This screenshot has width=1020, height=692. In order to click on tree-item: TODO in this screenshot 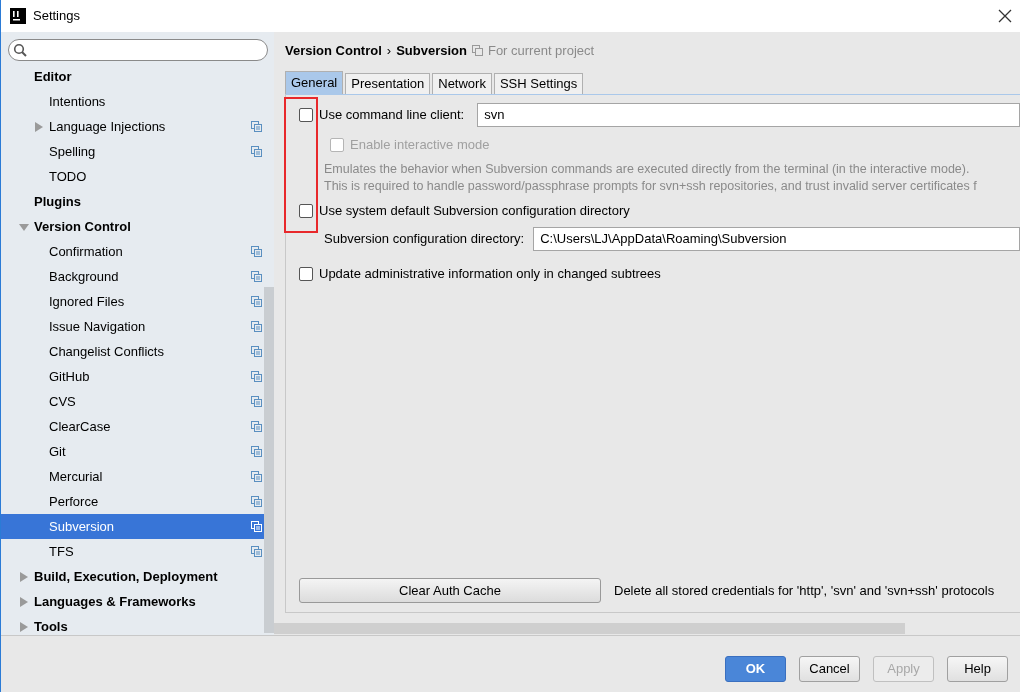, I will do `click(132, 176)`.